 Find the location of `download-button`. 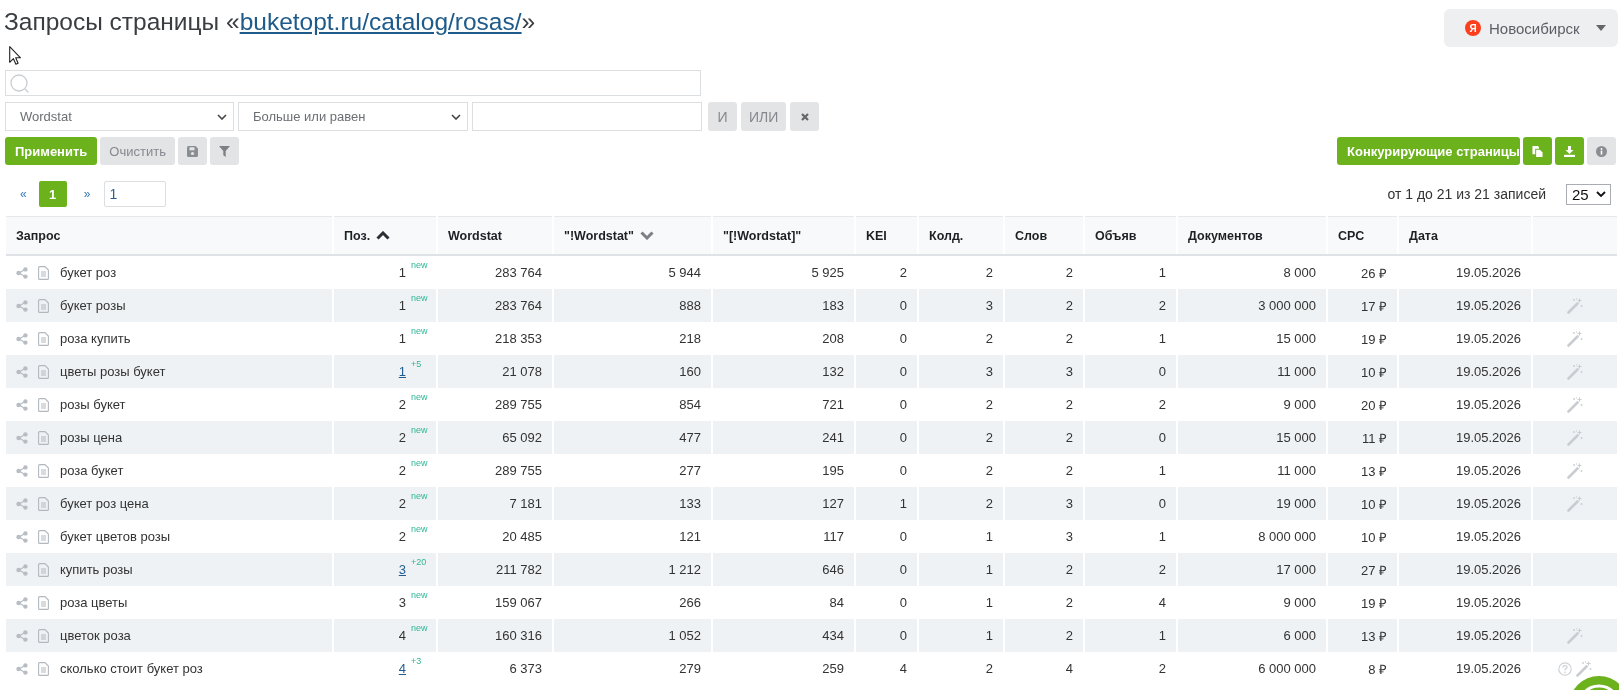

download-button is located at coordinates (1569, 151).